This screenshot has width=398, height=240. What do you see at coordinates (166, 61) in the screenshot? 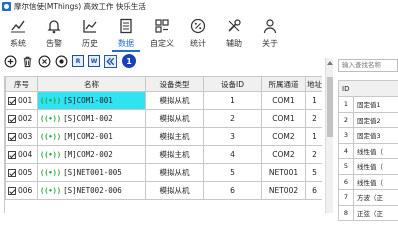
I see `toolbar: R W 1` at bounding box center [166, 61].